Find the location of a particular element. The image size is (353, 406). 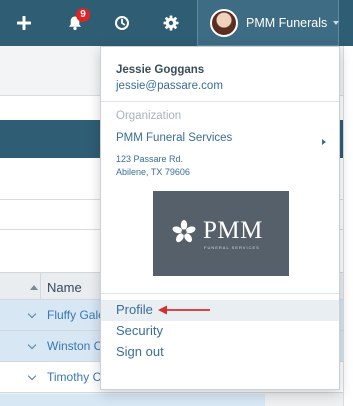

organization-logo: PMM FUNERAL SERVICES is located at coordinates (221, 233).